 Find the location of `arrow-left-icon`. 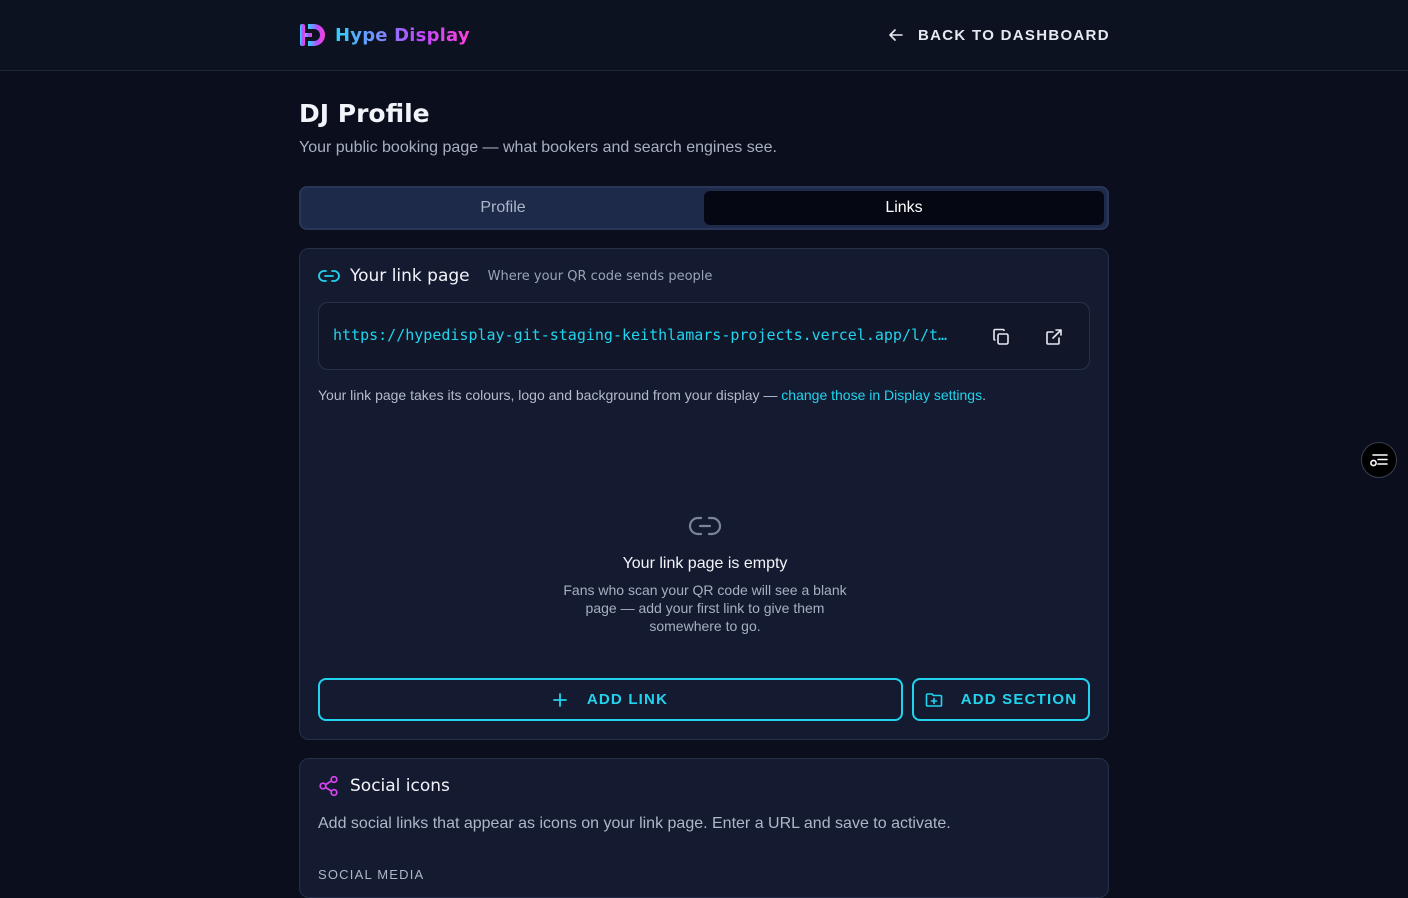

arrow-left-icon is located at coordinates (896, 35).